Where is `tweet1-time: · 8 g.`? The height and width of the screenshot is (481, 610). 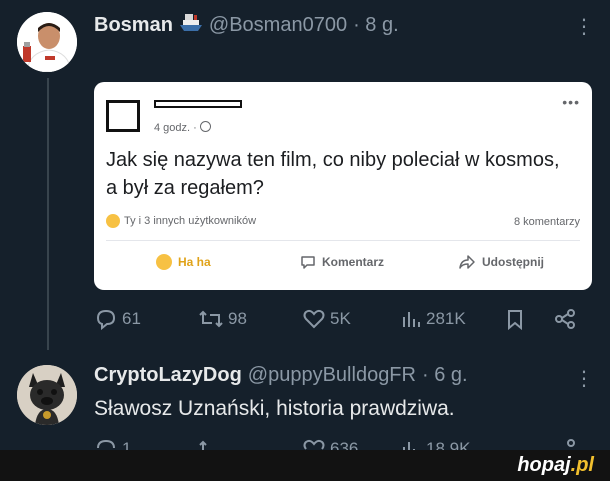 tweet1-time: · 8 g. is located at coordinates (376, 25).